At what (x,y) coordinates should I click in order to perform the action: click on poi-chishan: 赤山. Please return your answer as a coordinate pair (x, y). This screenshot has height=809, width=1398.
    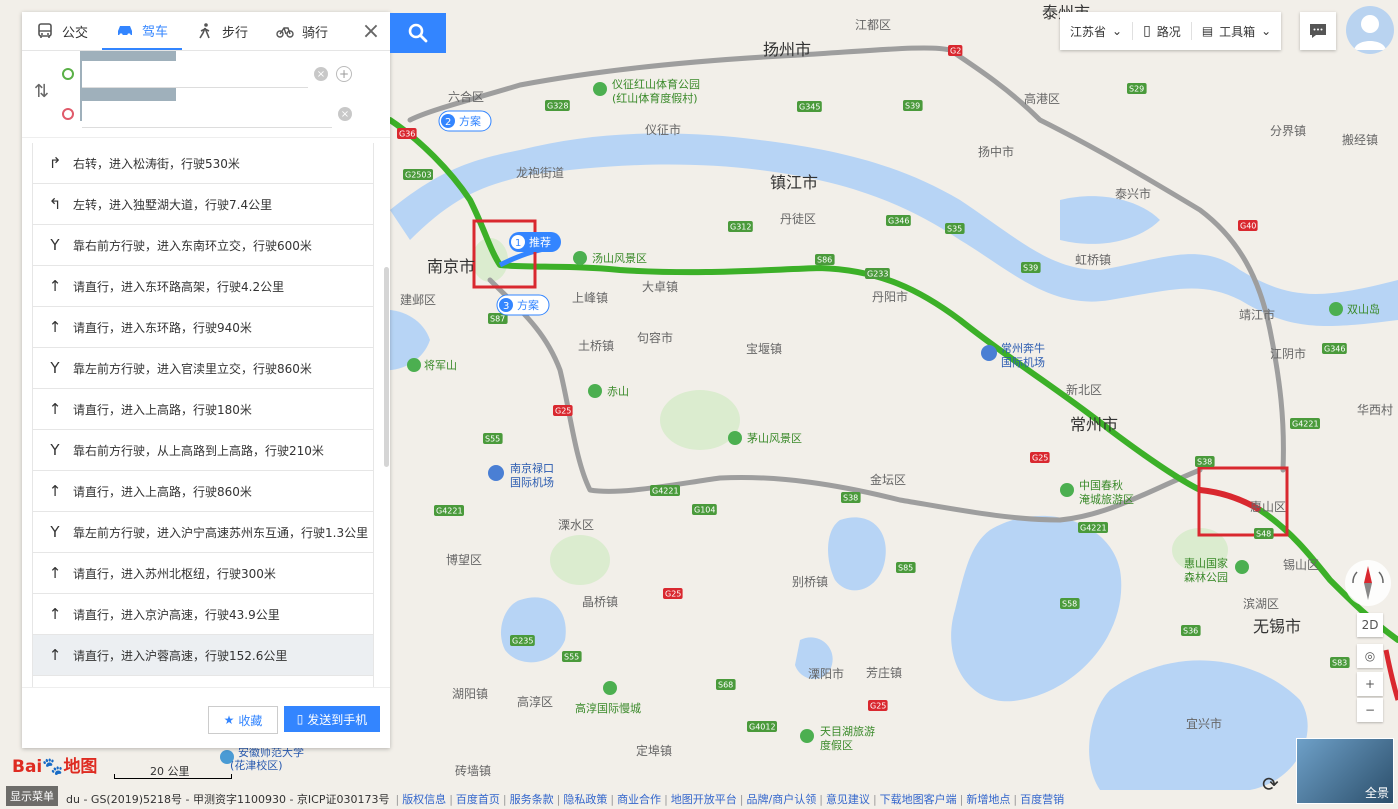
    Looking at the image, I should click on (608, 391).